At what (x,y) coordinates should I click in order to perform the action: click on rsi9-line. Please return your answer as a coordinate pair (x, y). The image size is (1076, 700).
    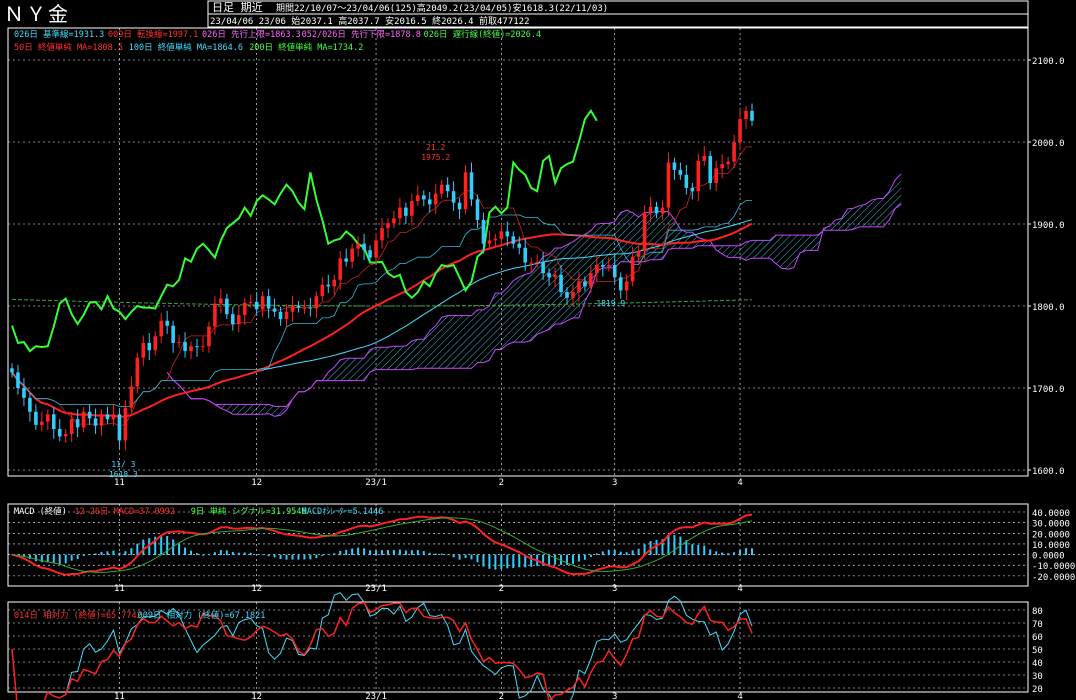
    Looking at the image, I should click on (382, 646).